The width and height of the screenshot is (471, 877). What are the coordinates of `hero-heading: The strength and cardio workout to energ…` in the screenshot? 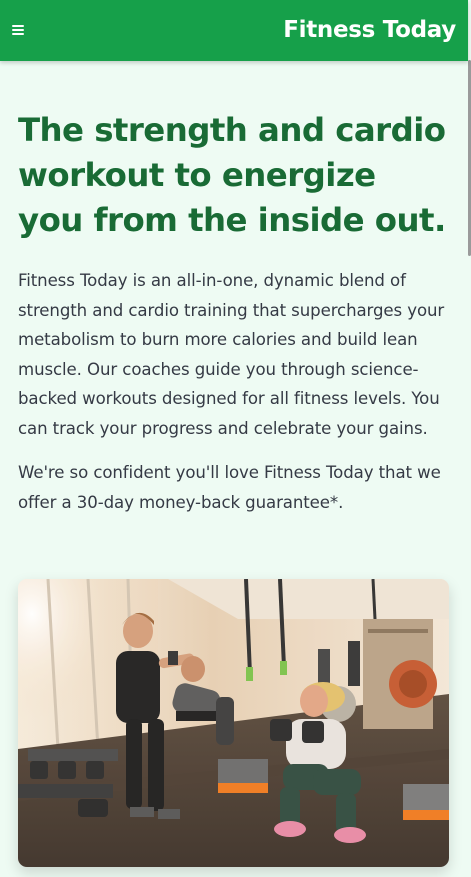 It's located at (232, 175).